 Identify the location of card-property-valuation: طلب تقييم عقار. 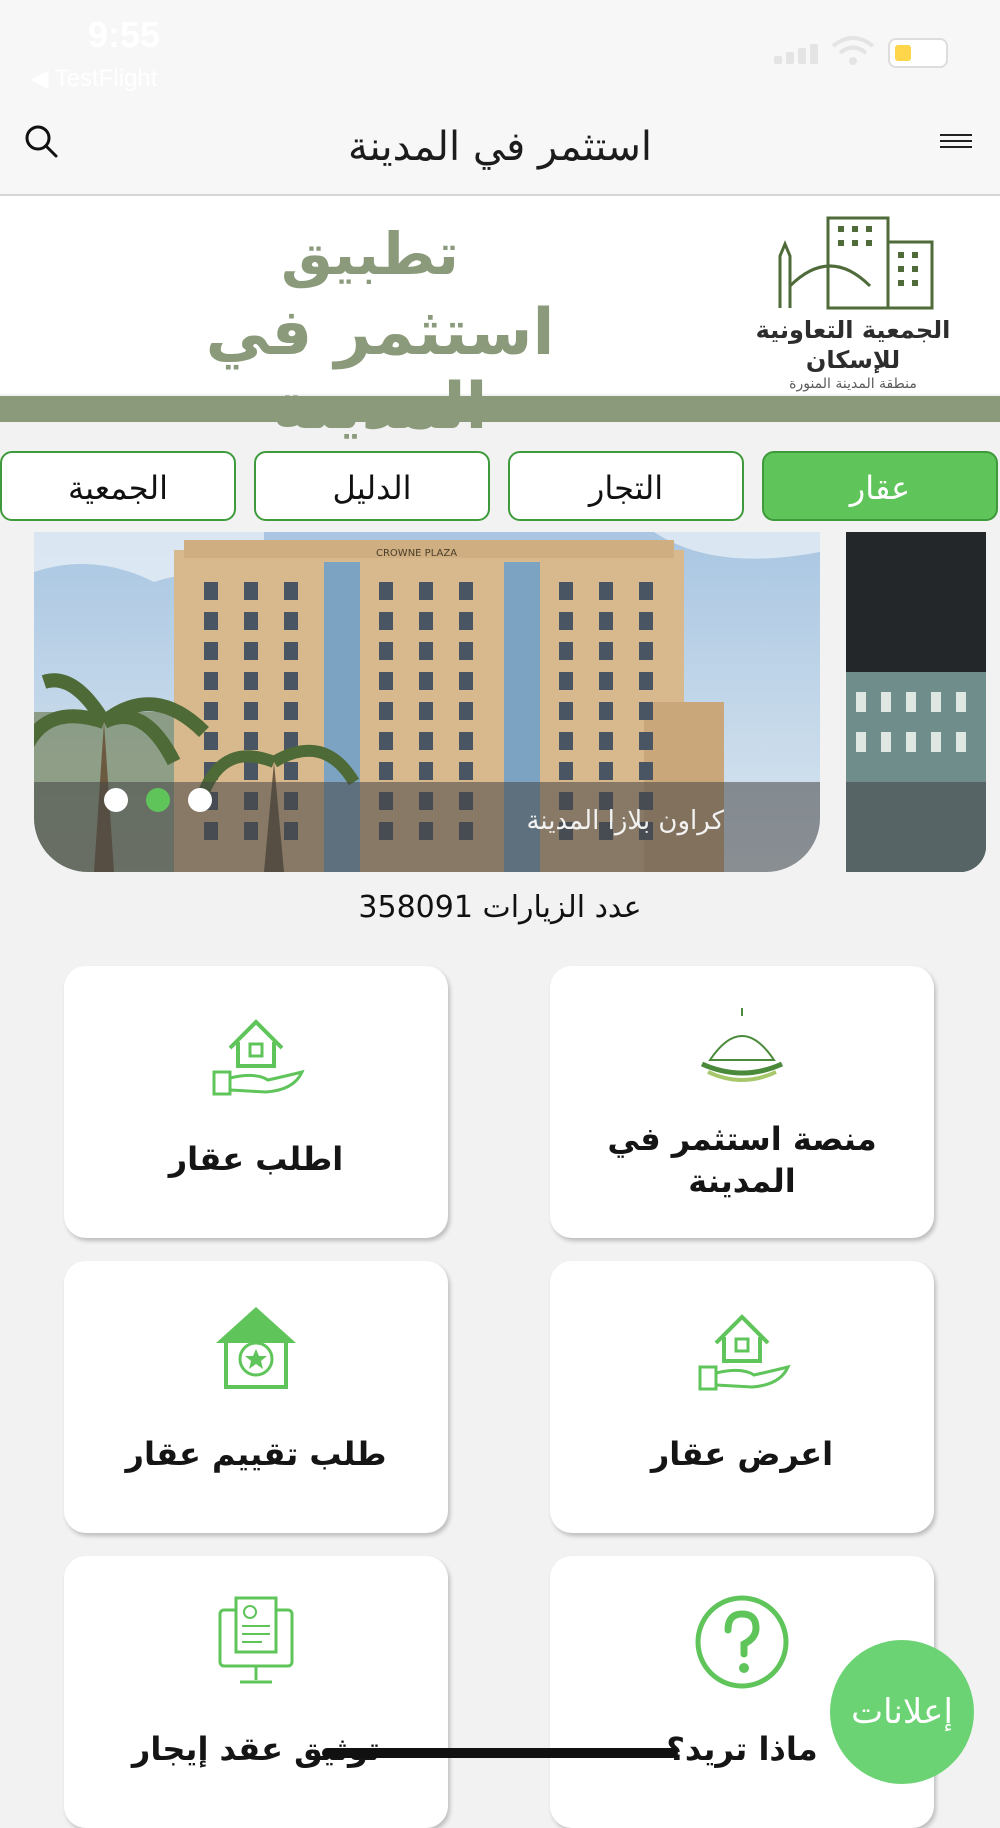
(256, 1397).